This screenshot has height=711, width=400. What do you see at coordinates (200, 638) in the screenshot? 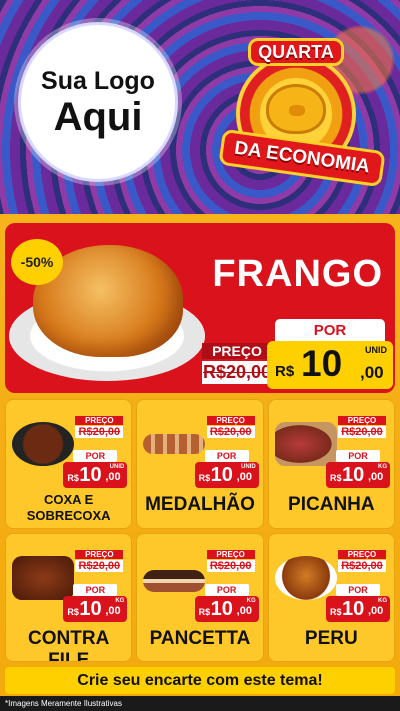
I see `product-name: PANCETTA` at bounding box center [200, 638].